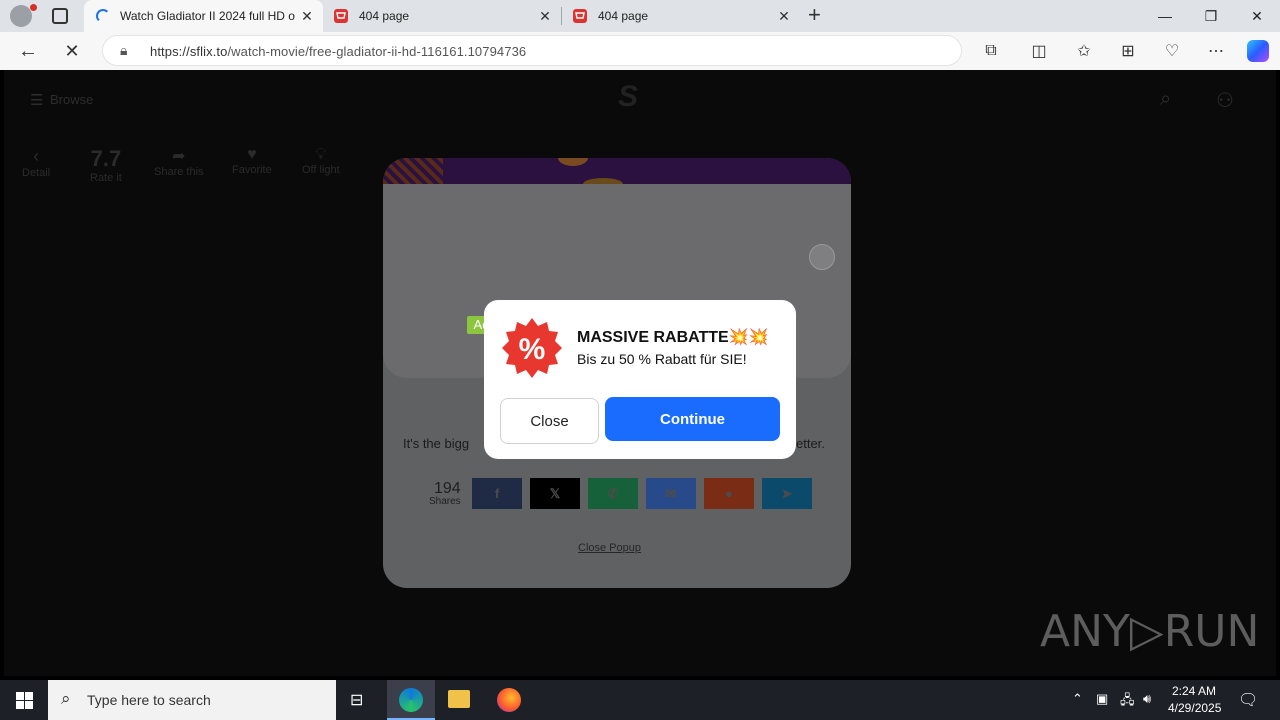 This screenshot has height=720, width=1280. I want to click on show-hidden-icons: ⌃, so click(1077, 699).